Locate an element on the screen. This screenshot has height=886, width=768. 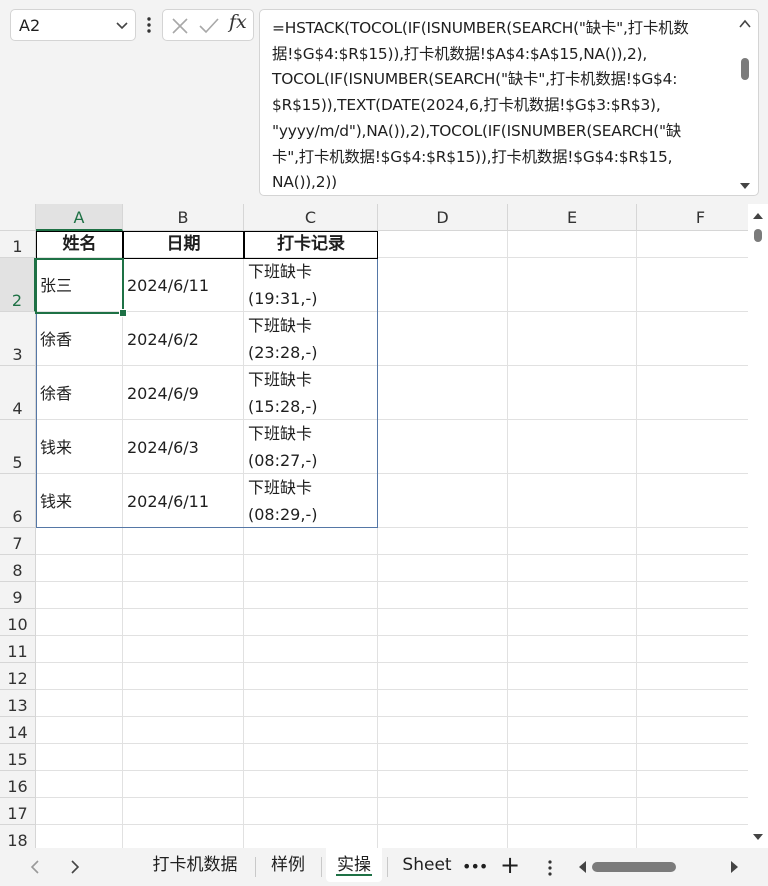
vertical-scrollbar-thumb is located at coordinates (758, 235).